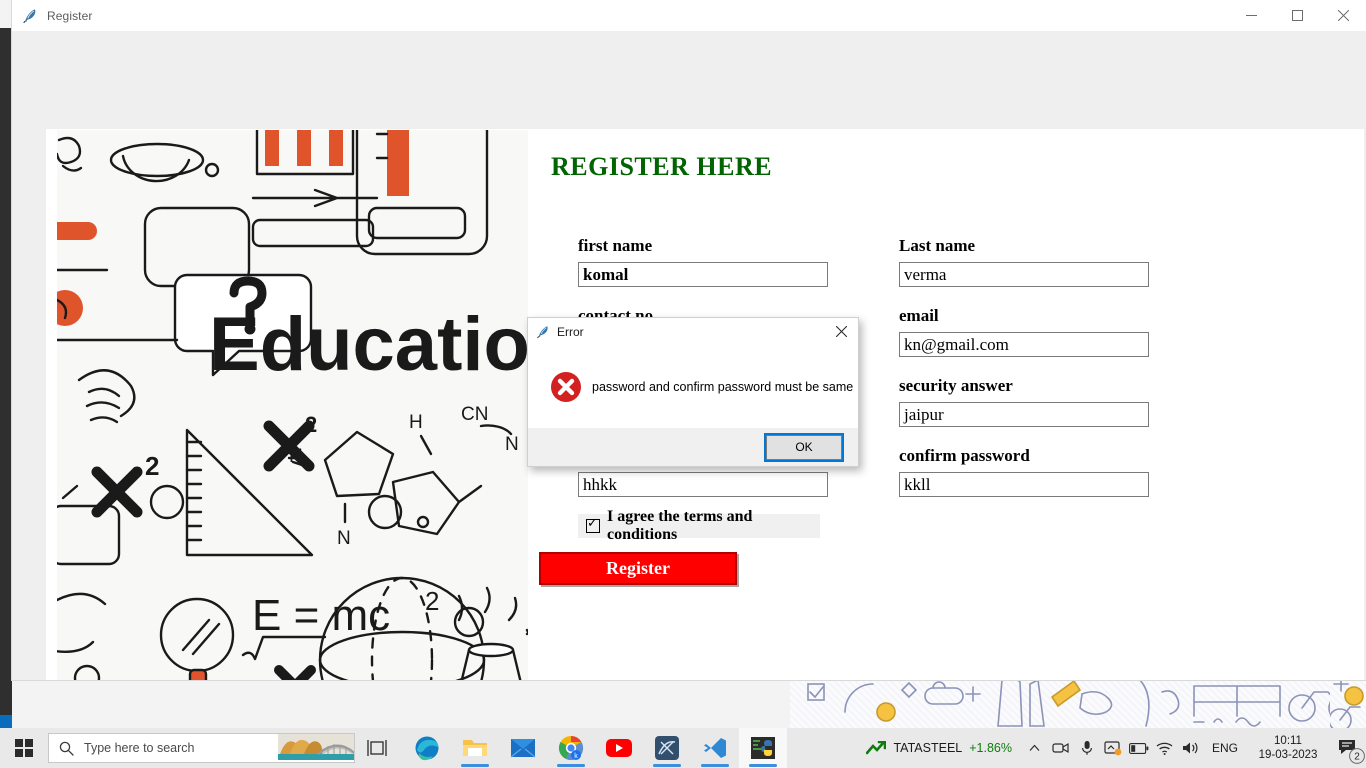 Image resolution: width=1366 pixels, height=768 pixels. What do you see at coordinates (1191, 748) in the screenshot?
I see `volume-icon` at bounding box center [1191, 748].